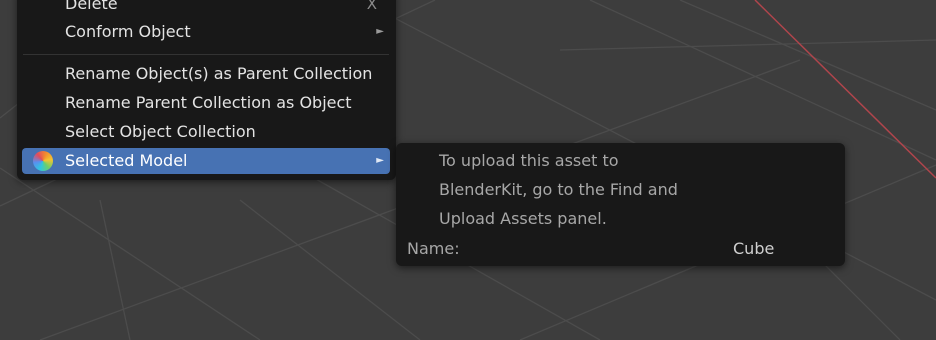  I want to click on menu-item-label: Rename Object(s) as Parent Collection, so click(219, 73).